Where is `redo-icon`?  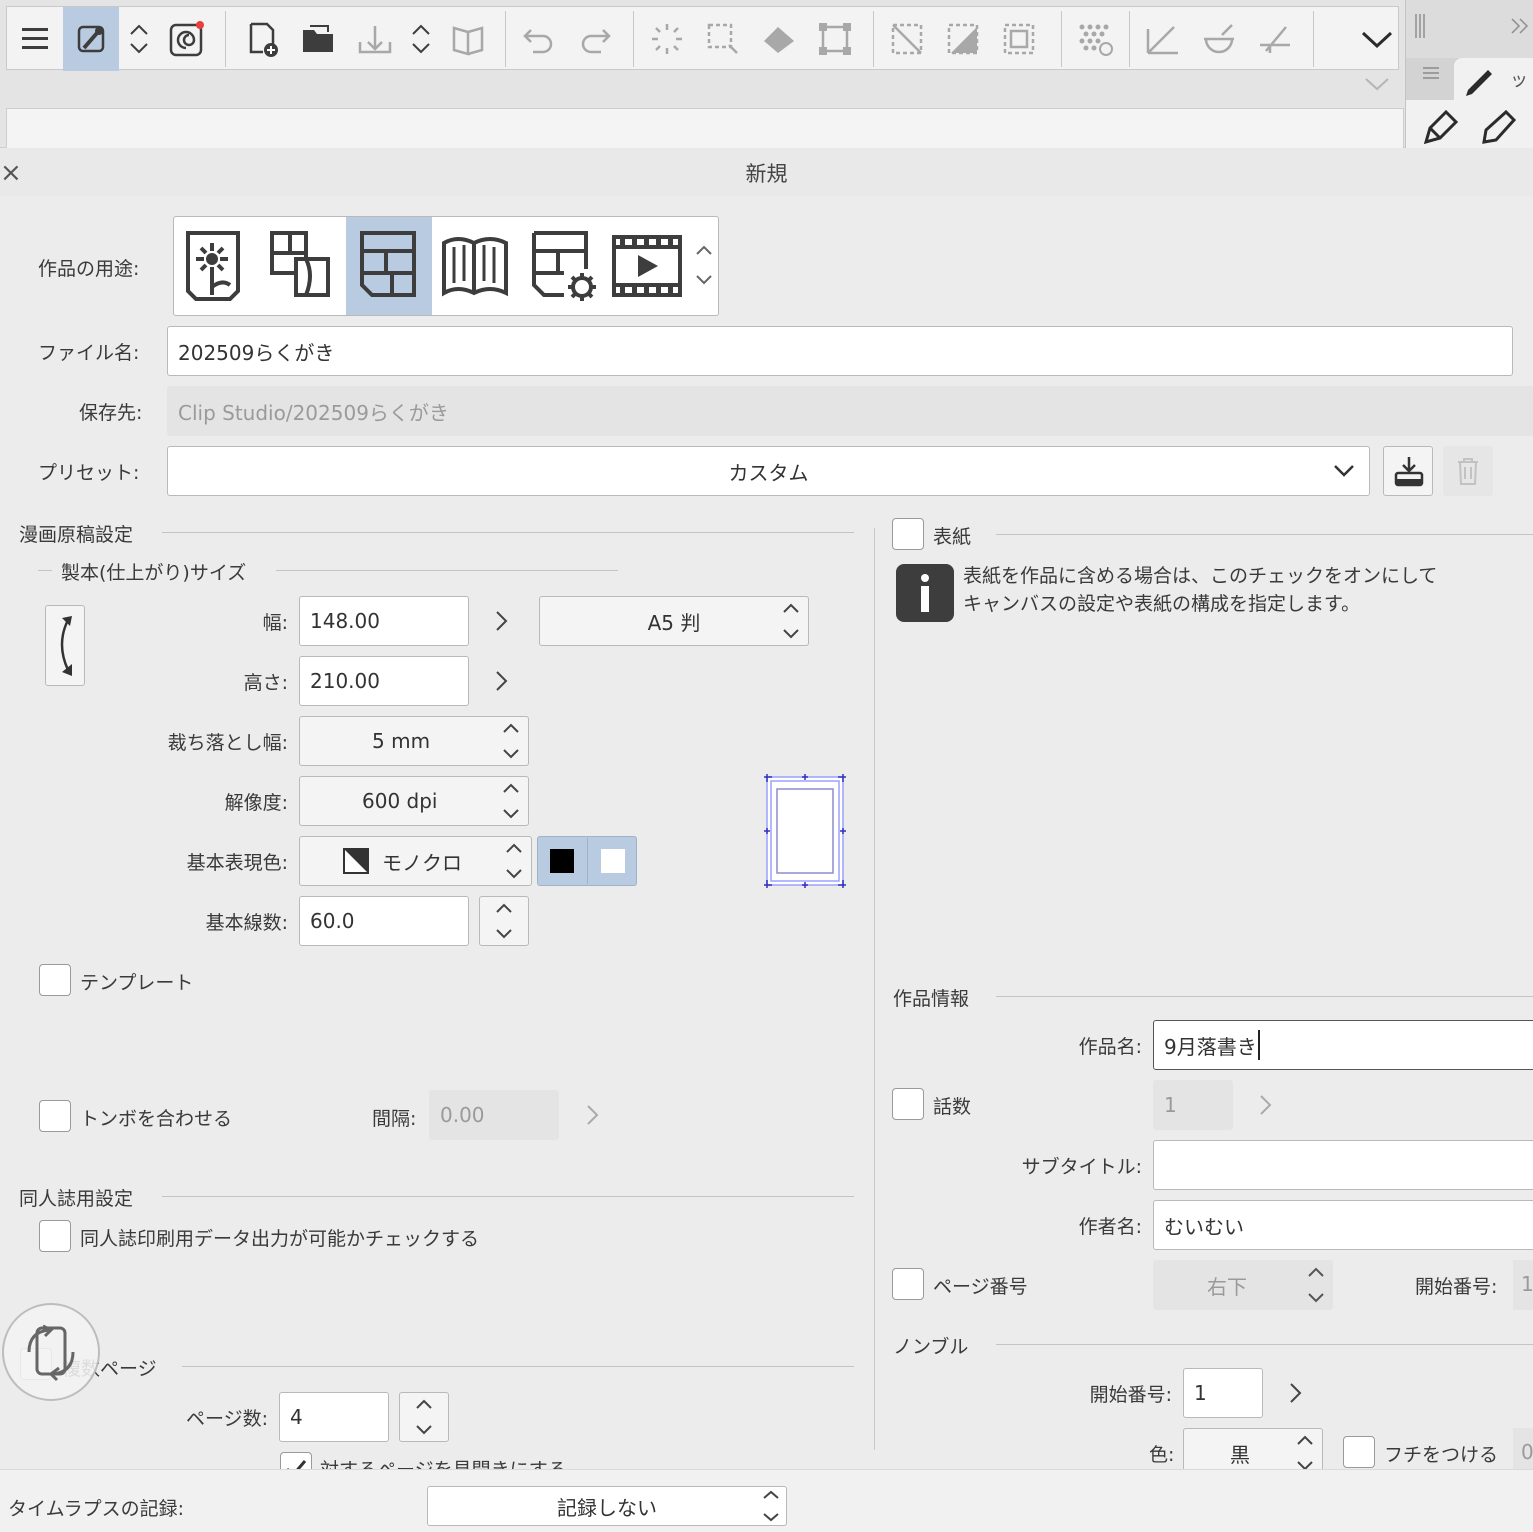
redo-icon is located at coordinates (595, 39).